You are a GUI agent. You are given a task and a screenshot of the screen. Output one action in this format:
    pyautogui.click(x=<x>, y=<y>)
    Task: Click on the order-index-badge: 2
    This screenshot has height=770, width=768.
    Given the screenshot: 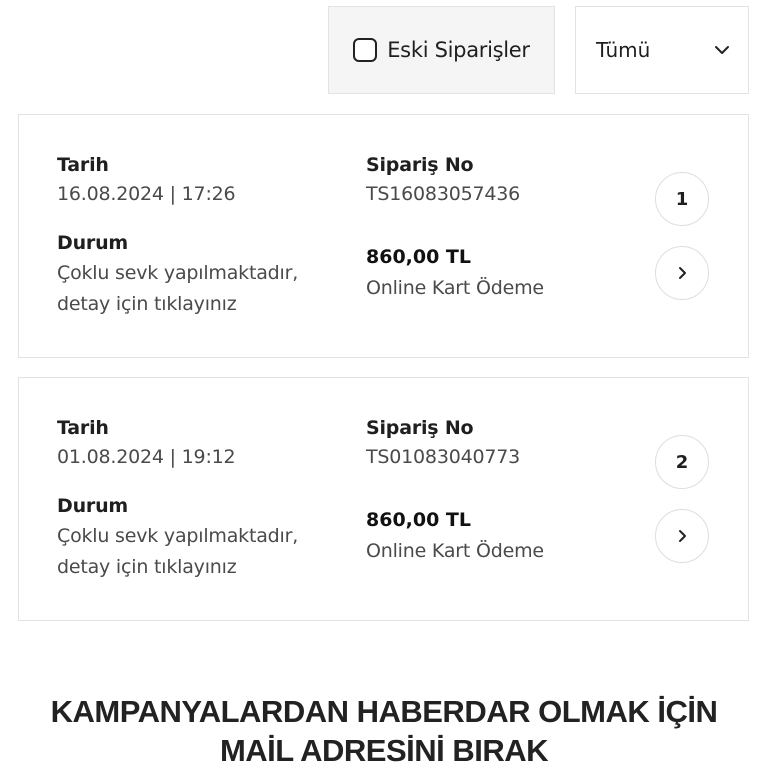 What is the action you would take?
    pyautogui.click(x=682, y=462)
    